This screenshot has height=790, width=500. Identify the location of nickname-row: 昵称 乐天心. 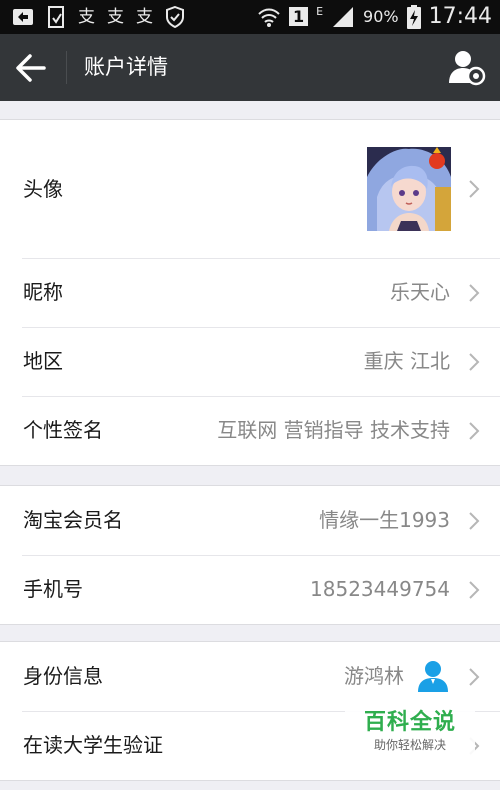
(250, 292).